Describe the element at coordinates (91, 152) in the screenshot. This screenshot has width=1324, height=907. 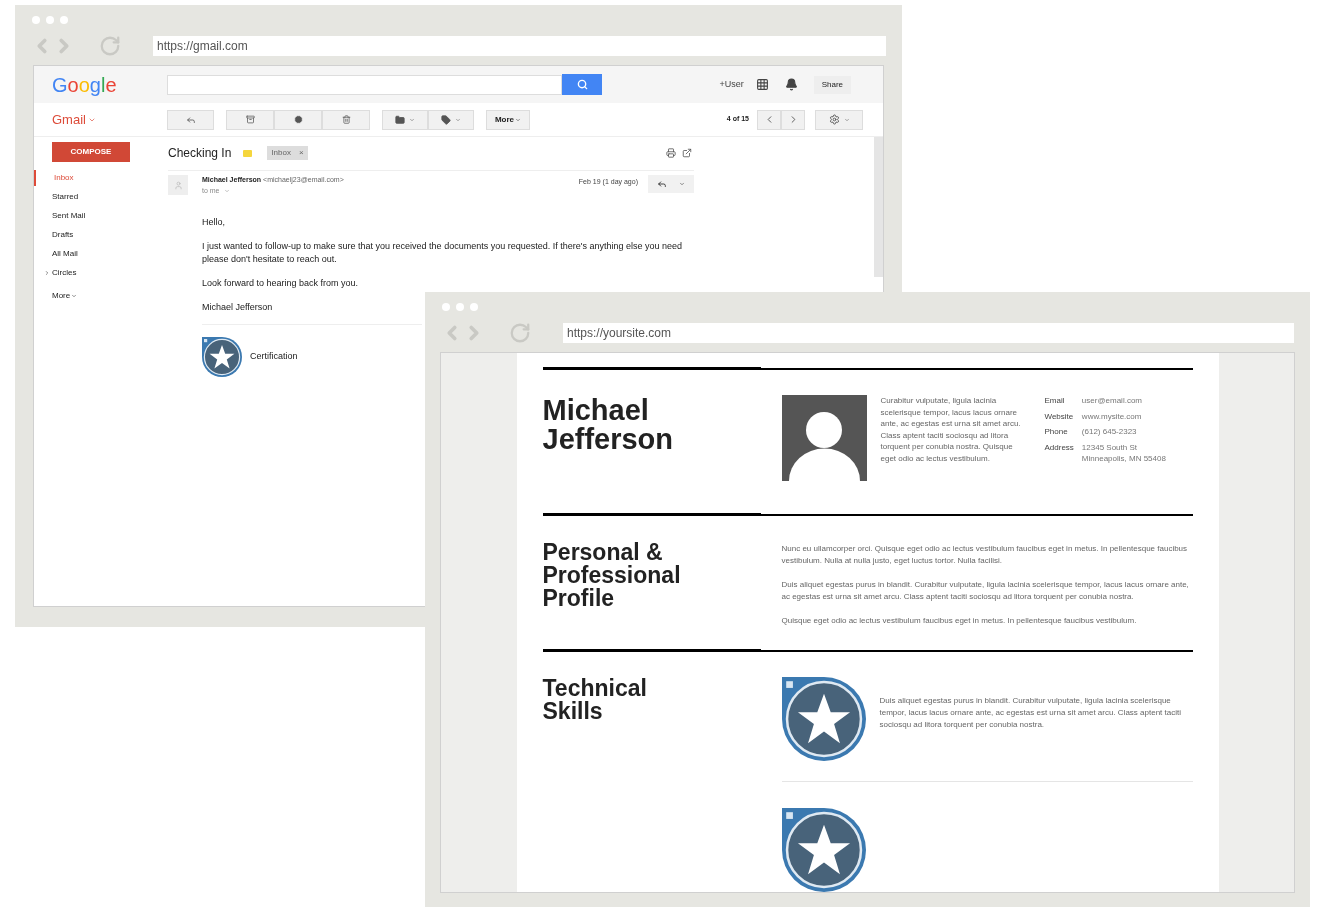
I see `compose-button: COMPOSE` at that location.